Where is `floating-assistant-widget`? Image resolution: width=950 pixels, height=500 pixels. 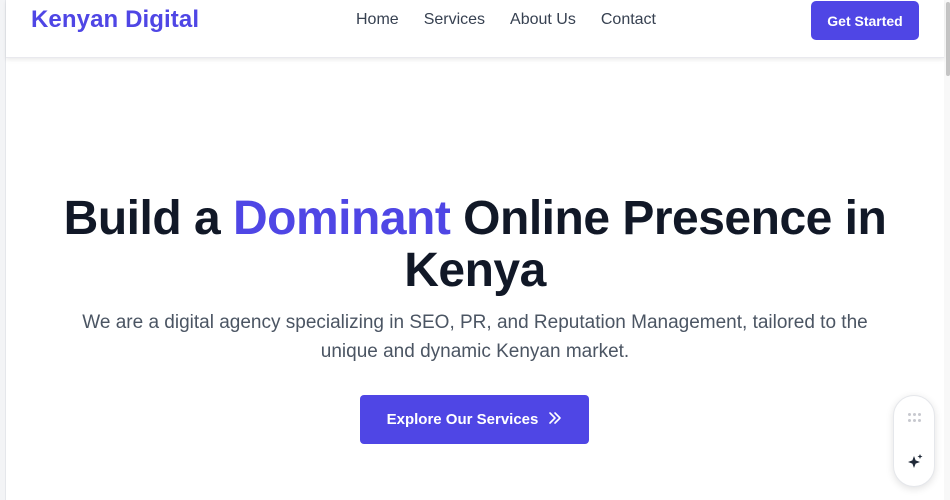 floating-assistant-widget is located at coordinates (914, 441).